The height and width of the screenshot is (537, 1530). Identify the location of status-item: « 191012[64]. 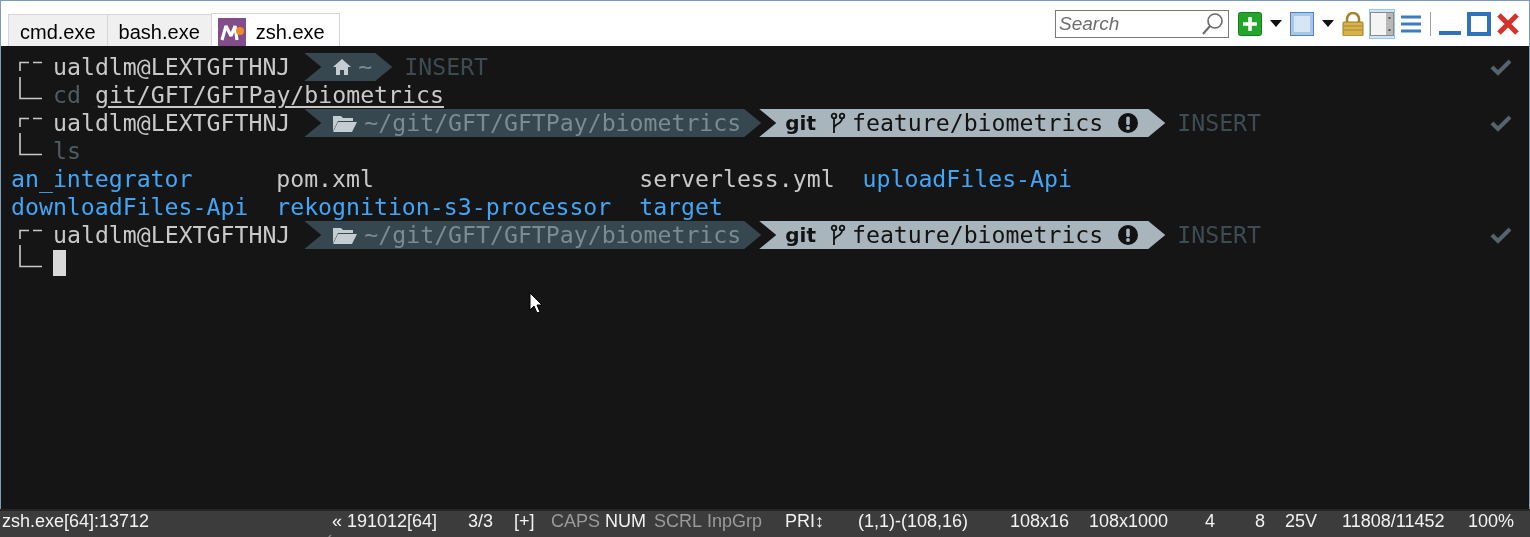
(385, 521).